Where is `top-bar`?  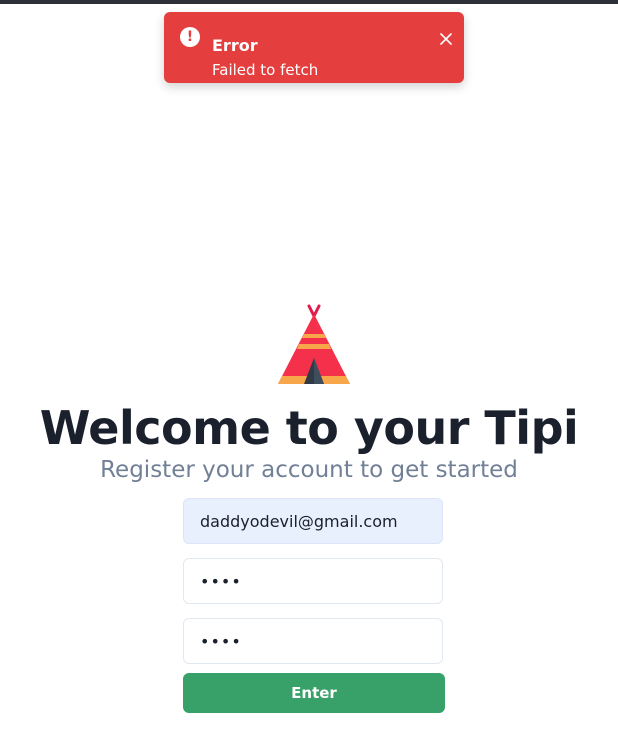 top-bar is located at coordinates (309, 2).